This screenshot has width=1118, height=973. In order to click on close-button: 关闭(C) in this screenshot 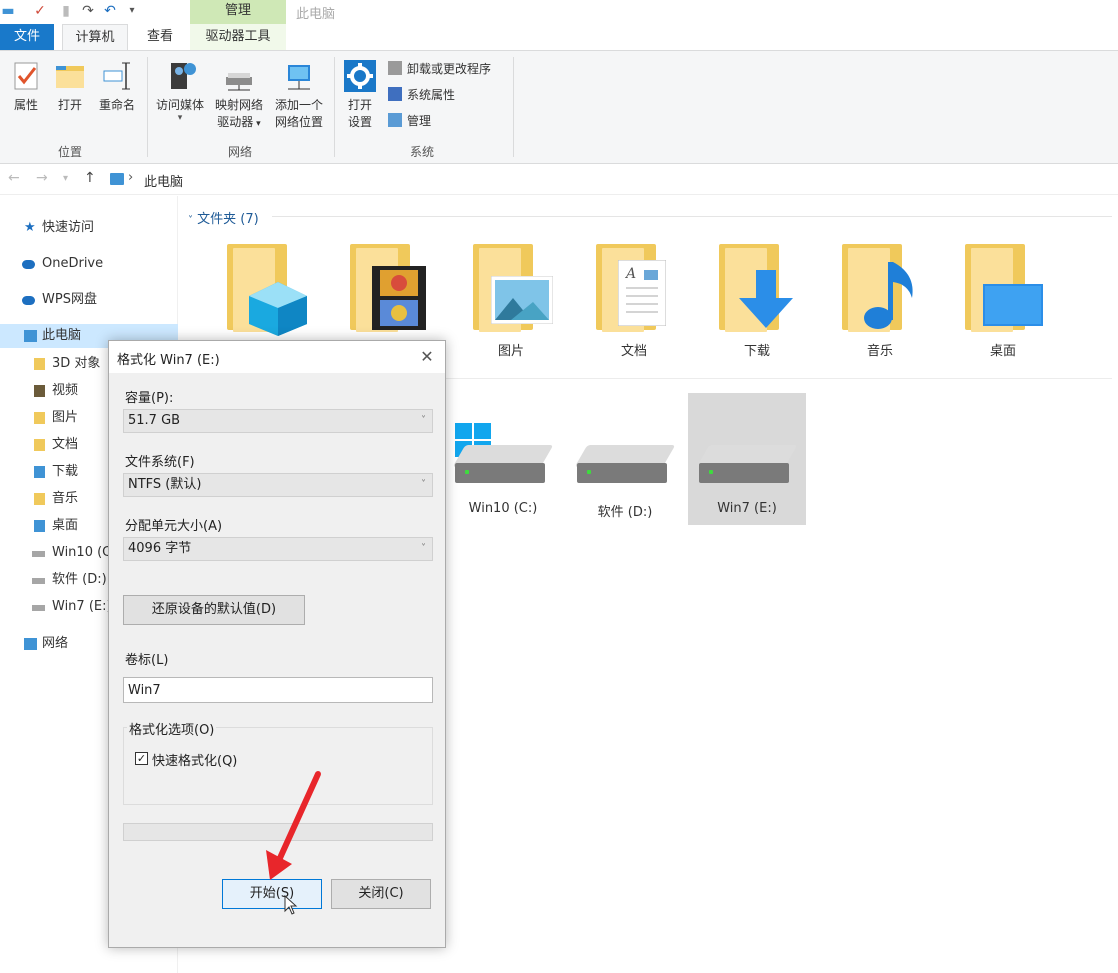, I will do `click(381, 894)`.